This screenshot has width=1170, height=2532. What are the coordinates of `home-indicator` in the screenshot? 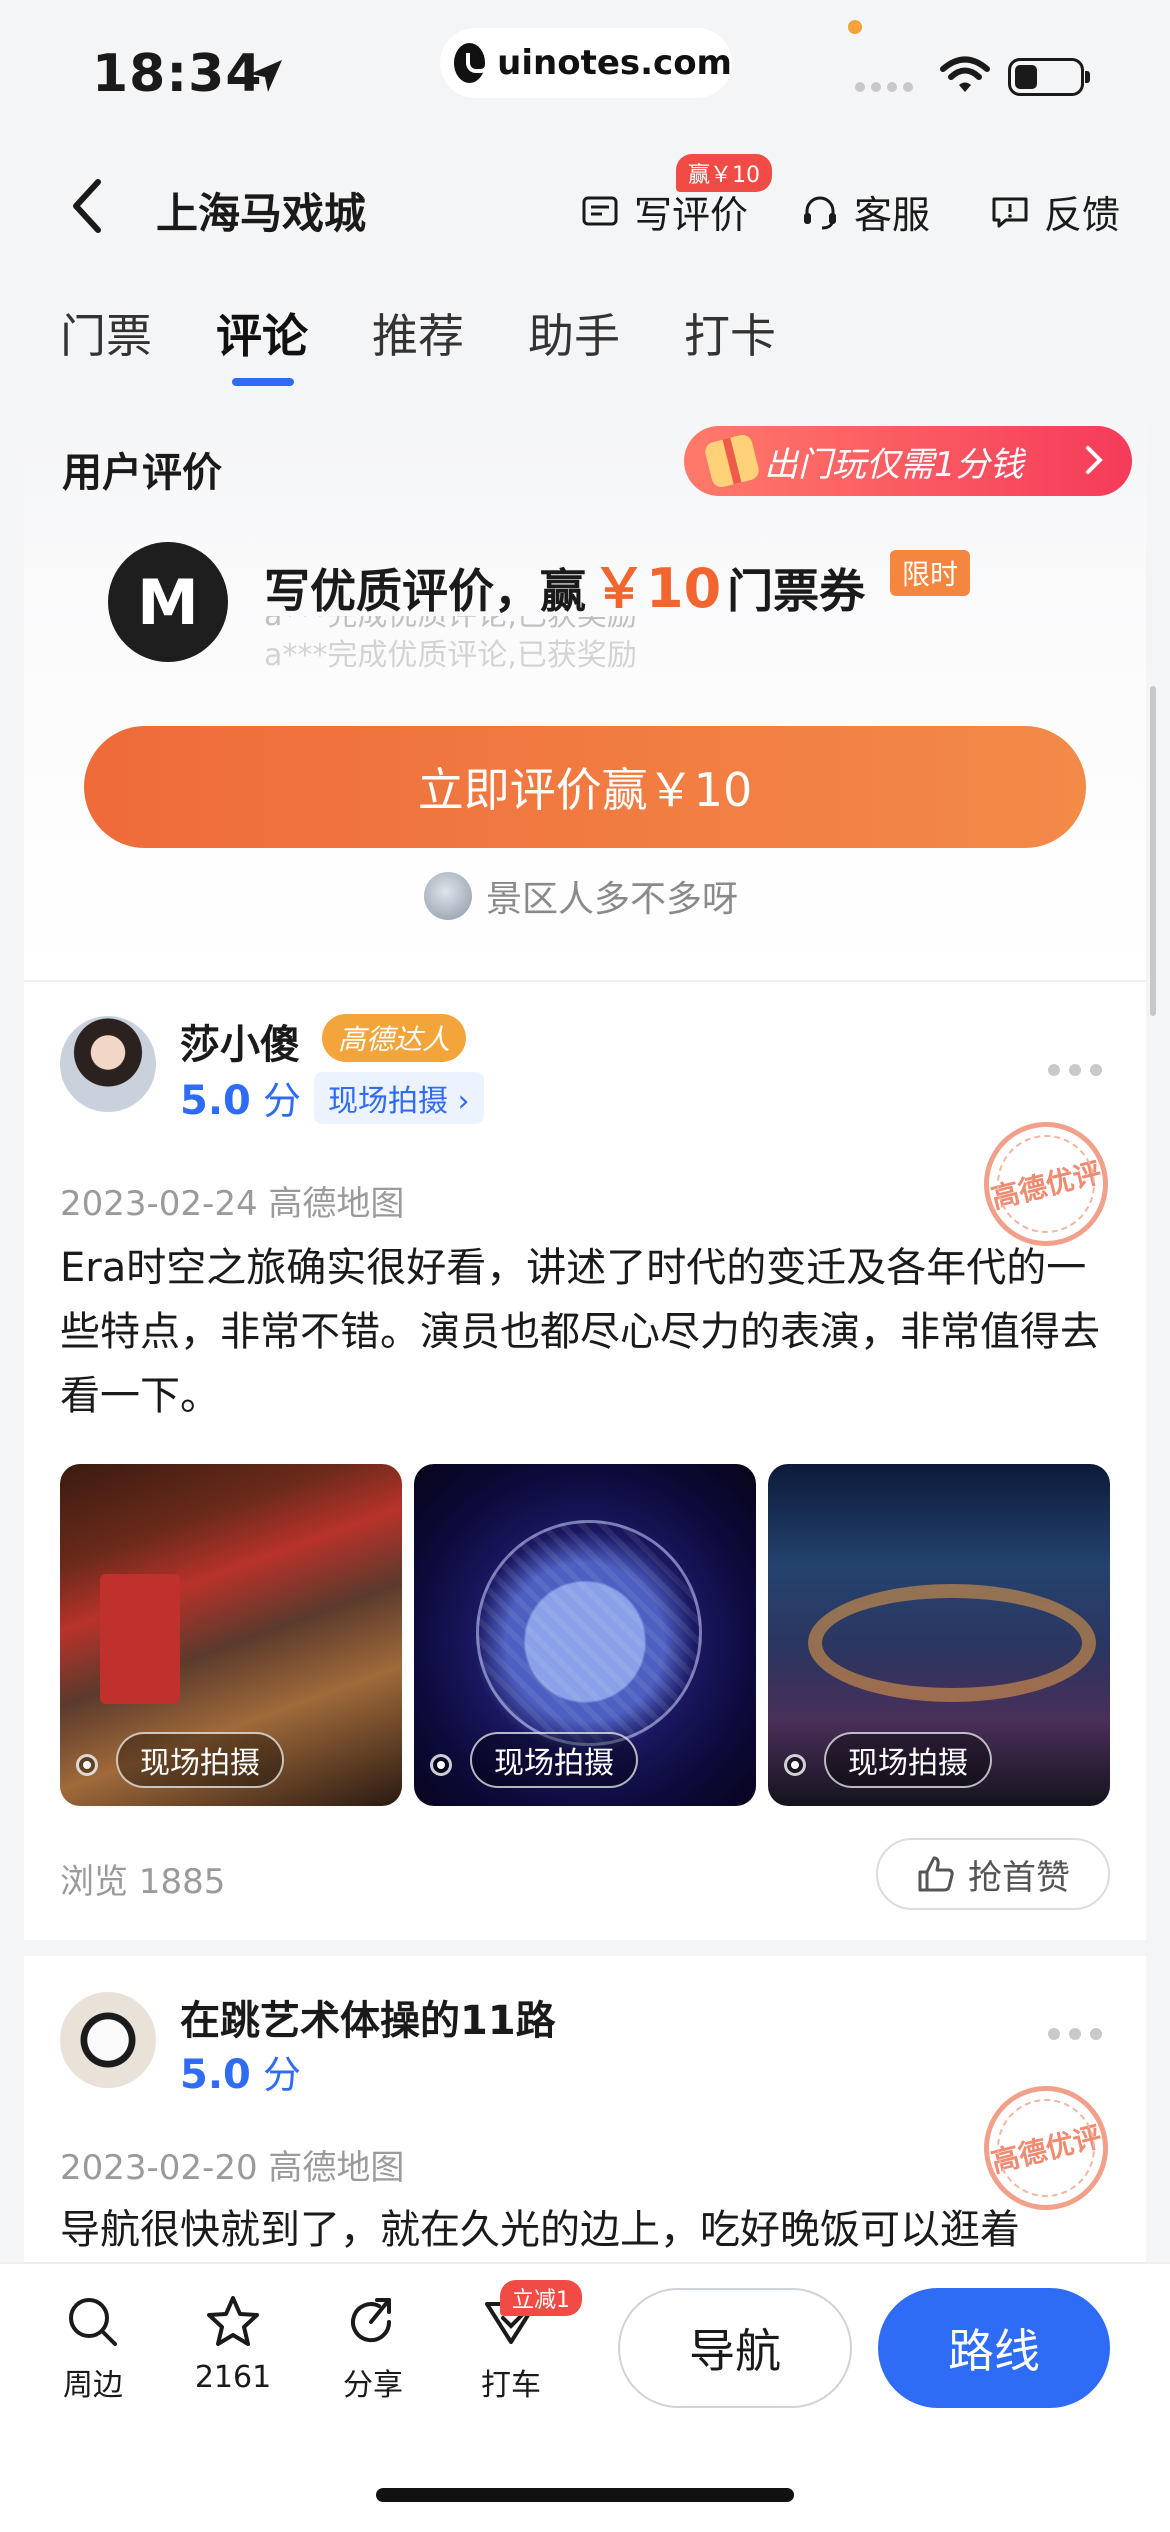 It's located at (585, 2495).